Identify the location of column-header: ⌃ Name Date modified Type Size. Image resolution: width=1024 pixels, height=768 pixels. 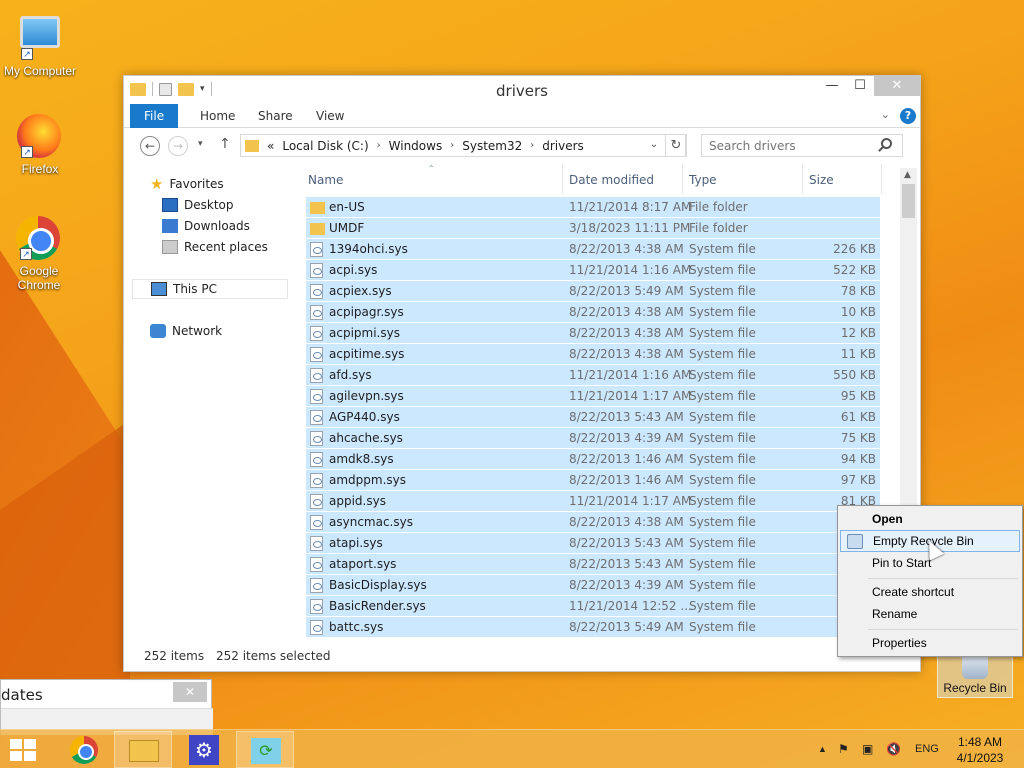
(596, 179).